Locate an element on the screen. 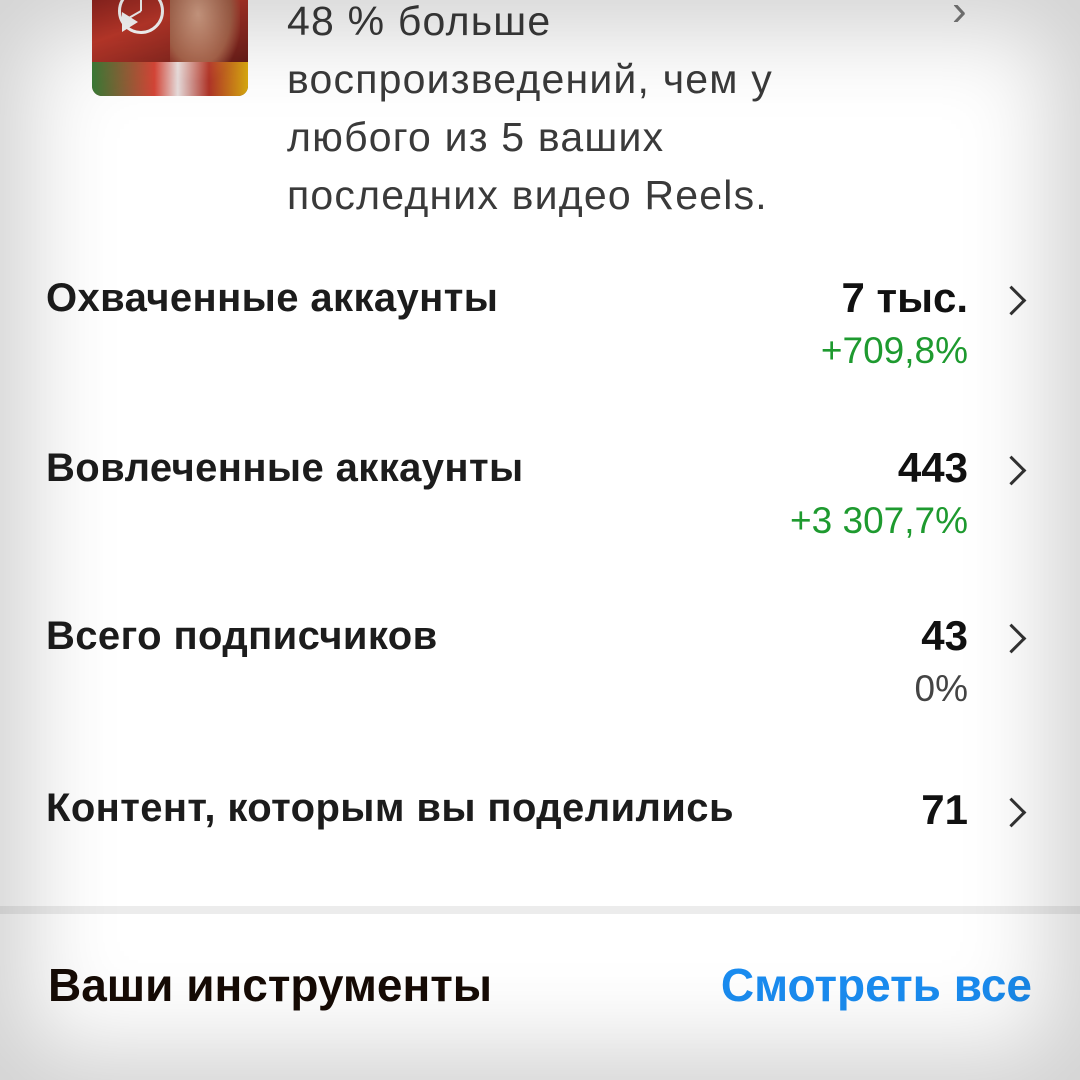 Image resolution: width=1080 pixels, height=1080 pixels. play-icon is located at coordinates (130, 22).